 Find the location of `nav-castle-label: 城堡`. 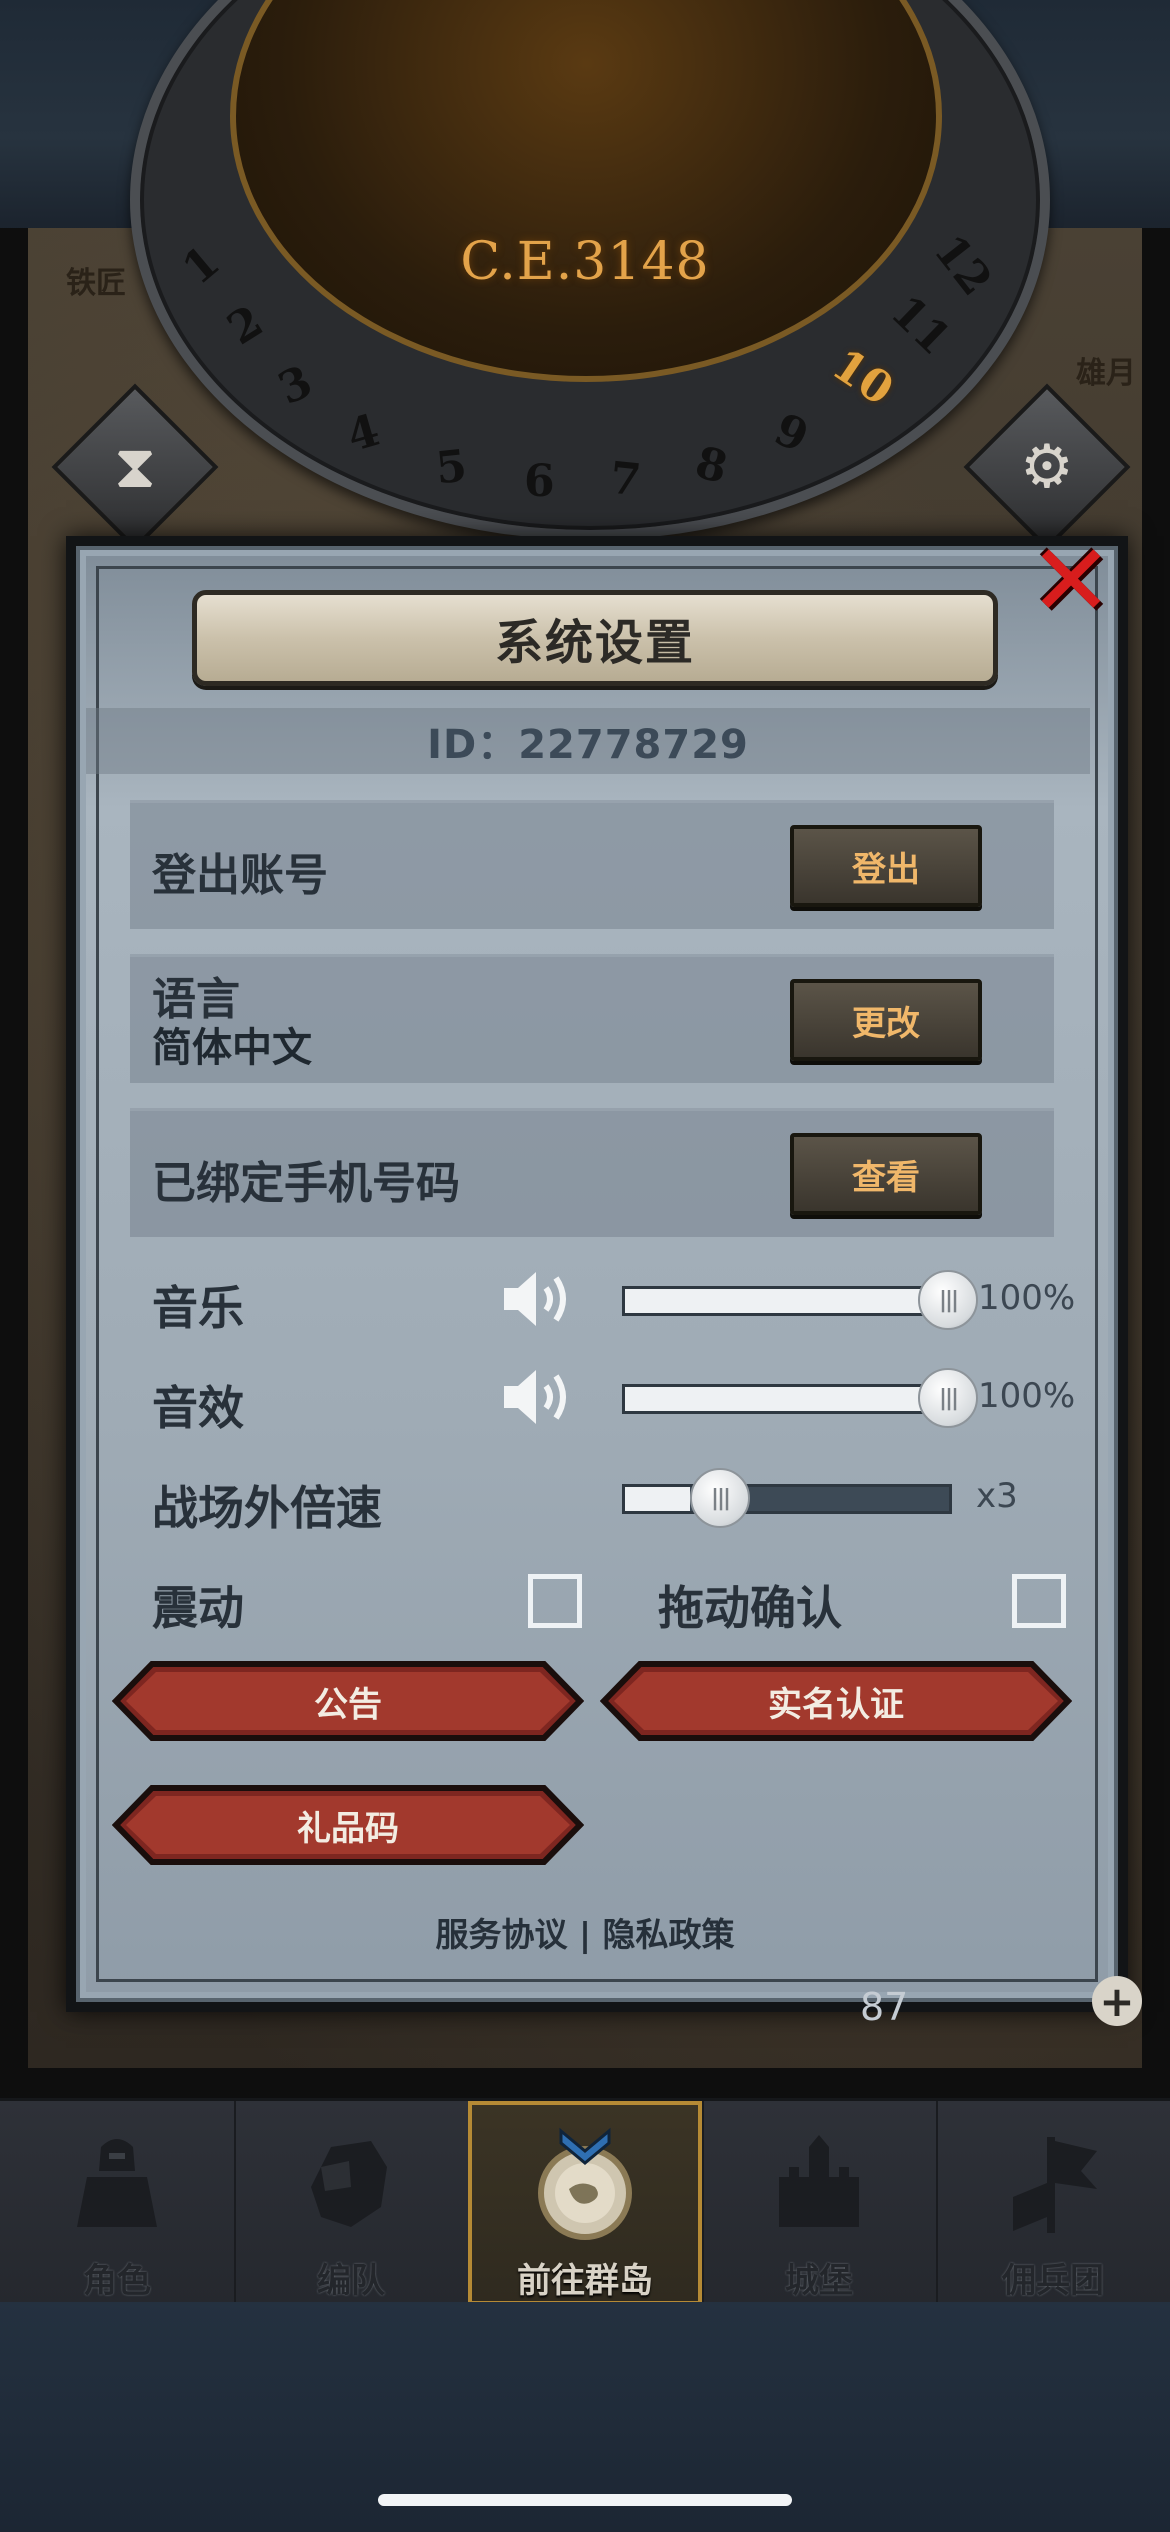

nav-castle-label: 城堡 is located at coordinates (819, 2281).